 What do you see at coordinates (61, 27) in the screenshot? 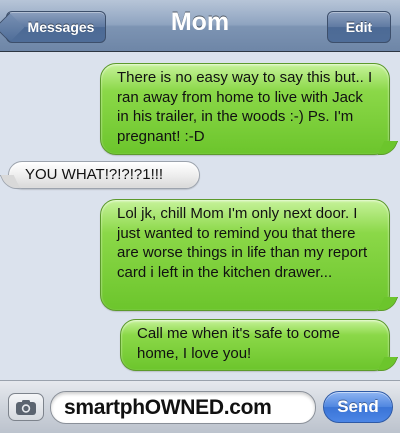
I see `back-button-label: Messages` at bounding box center [61, 27].